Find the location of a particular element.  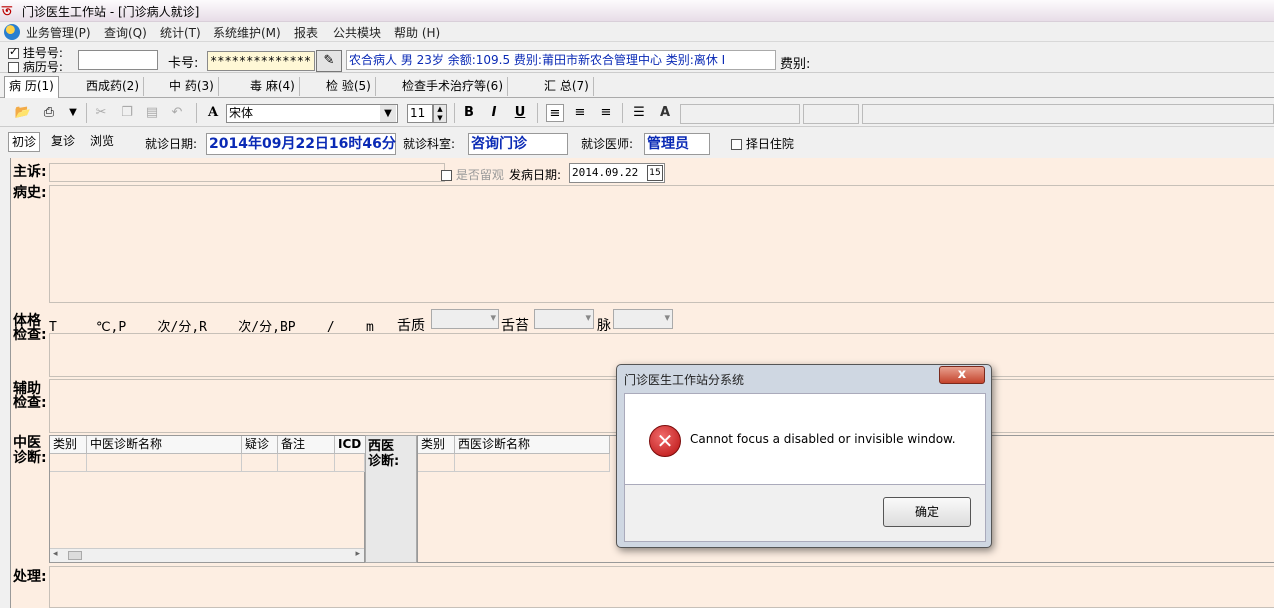

menu-reports: 报表 is located at coordinates (306, 32).